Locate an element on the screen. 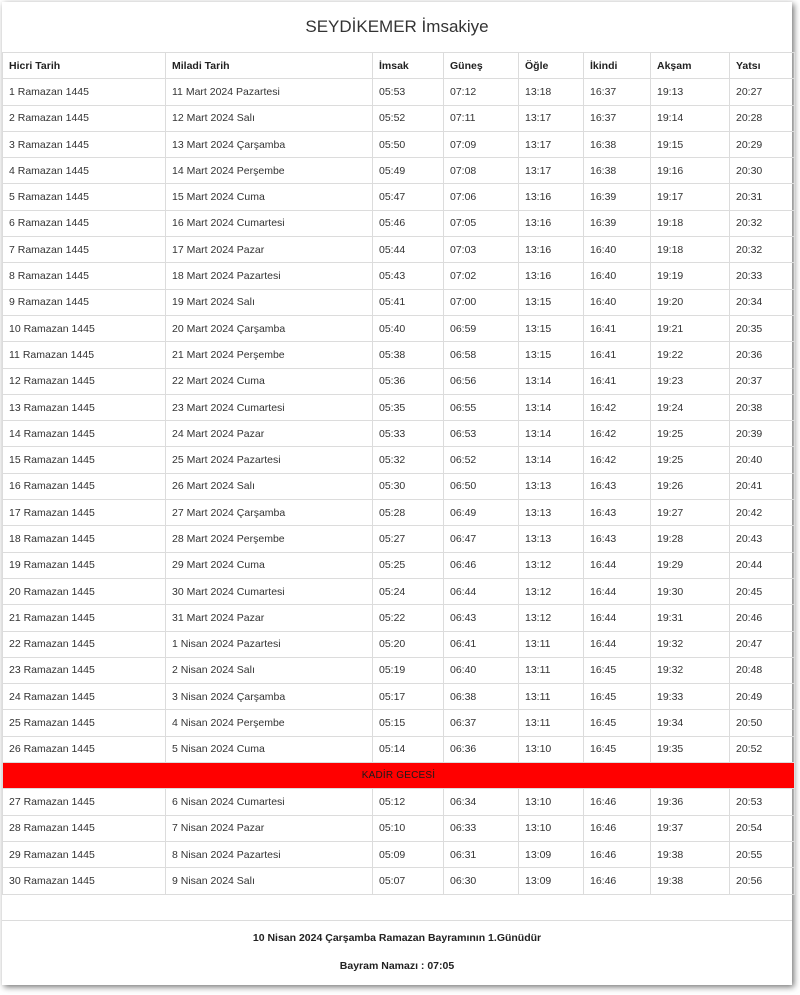 This screenshot has height=995, width=800. hicri-date-cell: 9 Ramazan 1445 is located at coordinates (84, 302).